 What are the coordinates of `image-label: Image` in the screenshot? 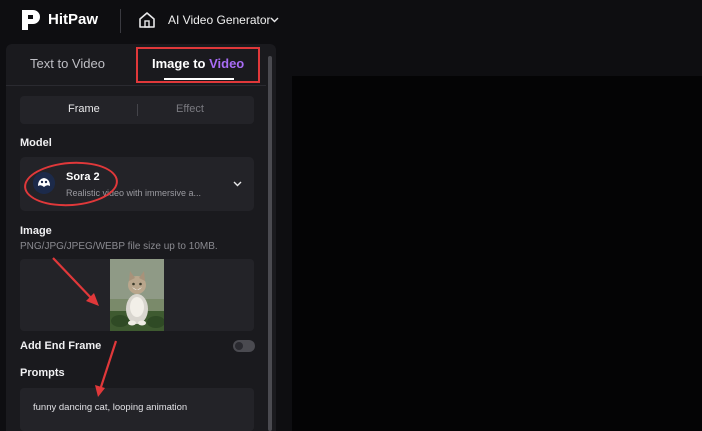 It's located at (36, 231).